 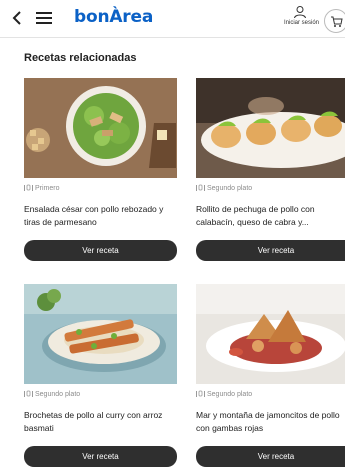 What do you see at coordinates (100, 128) in the screenshot?
I see `recipe-image-caesar-salad` at bounding box center [100, 128].